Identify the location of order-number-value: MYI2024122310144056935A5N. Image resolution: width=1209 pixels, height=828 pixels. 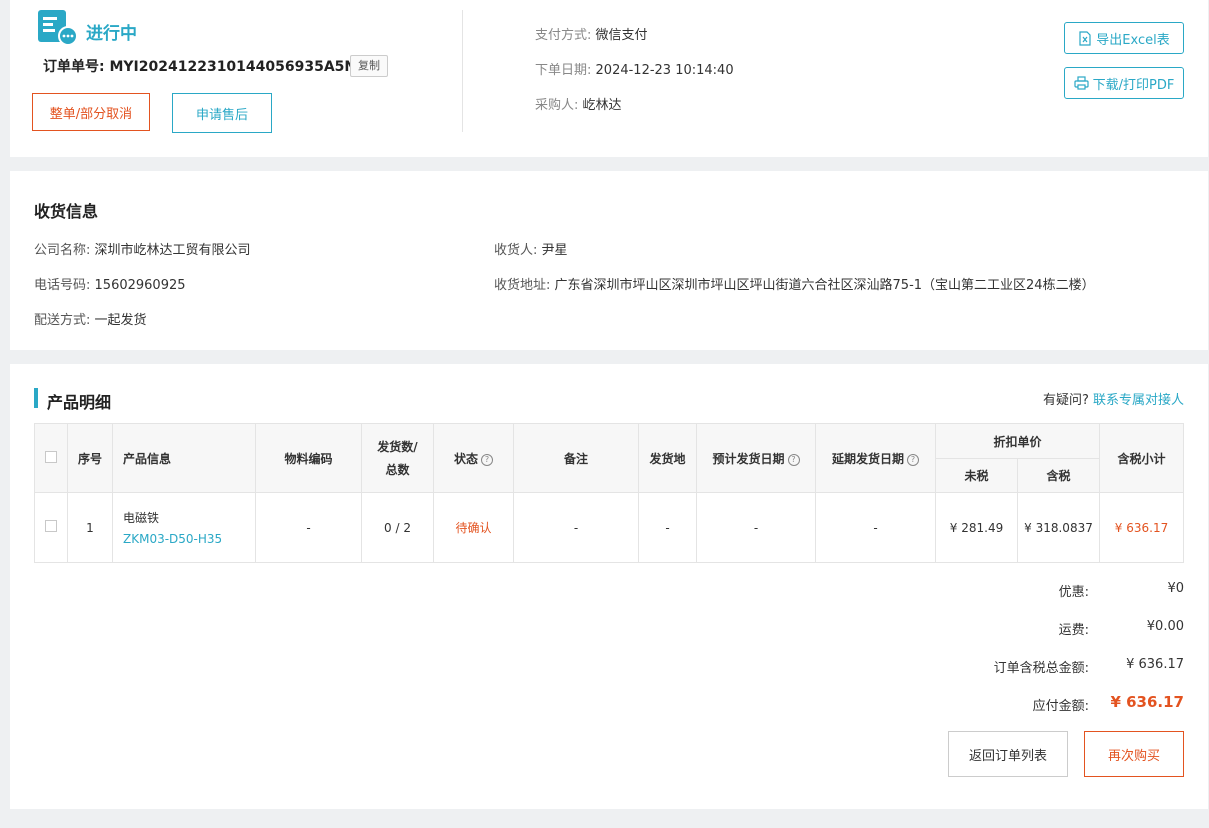
(233, 67).